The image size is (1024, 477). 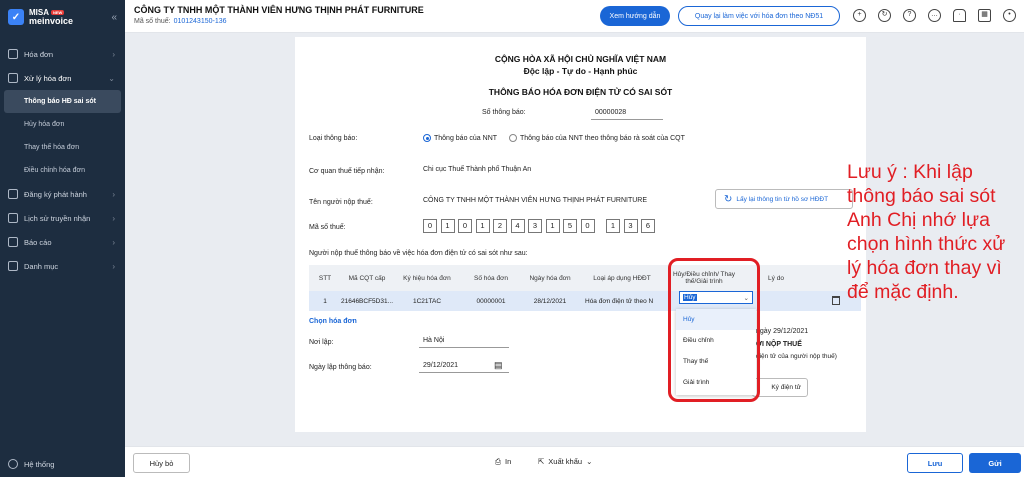 I want to click on tax-agency-field: Chi cục Thuế Thành phố Thuận An, so click(x=477, y=169).